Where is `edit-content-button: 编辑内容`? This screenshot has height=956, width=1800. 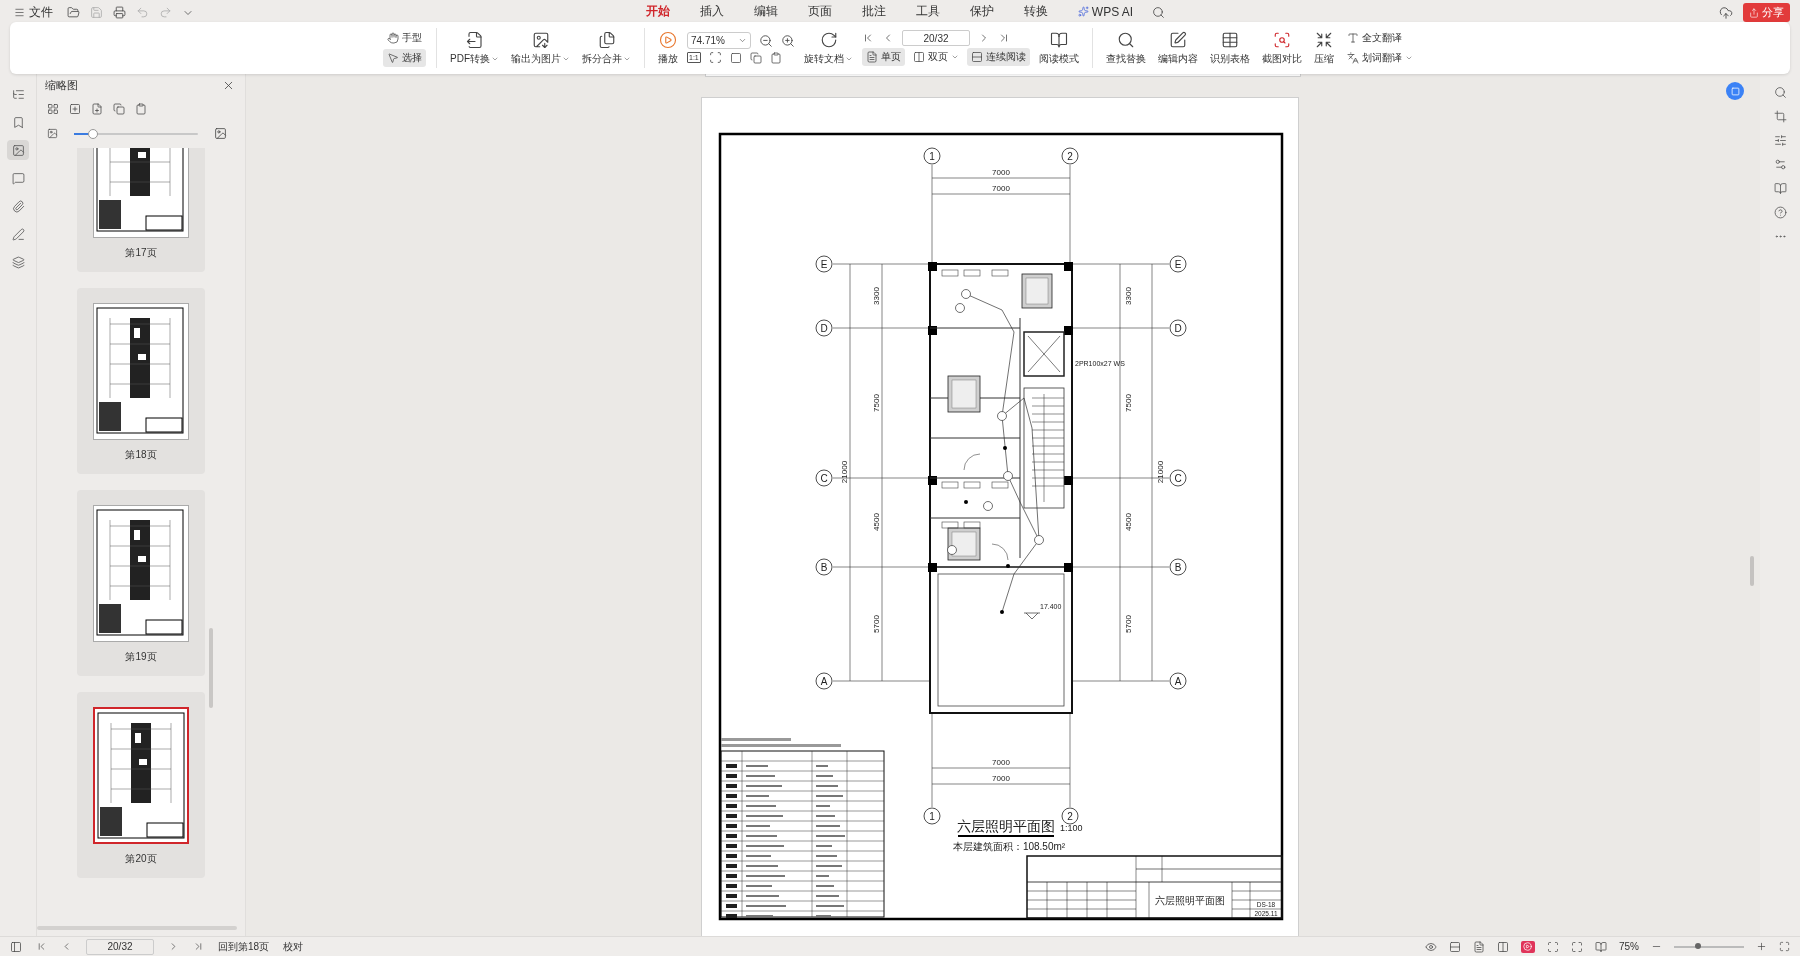 edit-content-button: 编辑内容 is located at coordinates (1178, 48).